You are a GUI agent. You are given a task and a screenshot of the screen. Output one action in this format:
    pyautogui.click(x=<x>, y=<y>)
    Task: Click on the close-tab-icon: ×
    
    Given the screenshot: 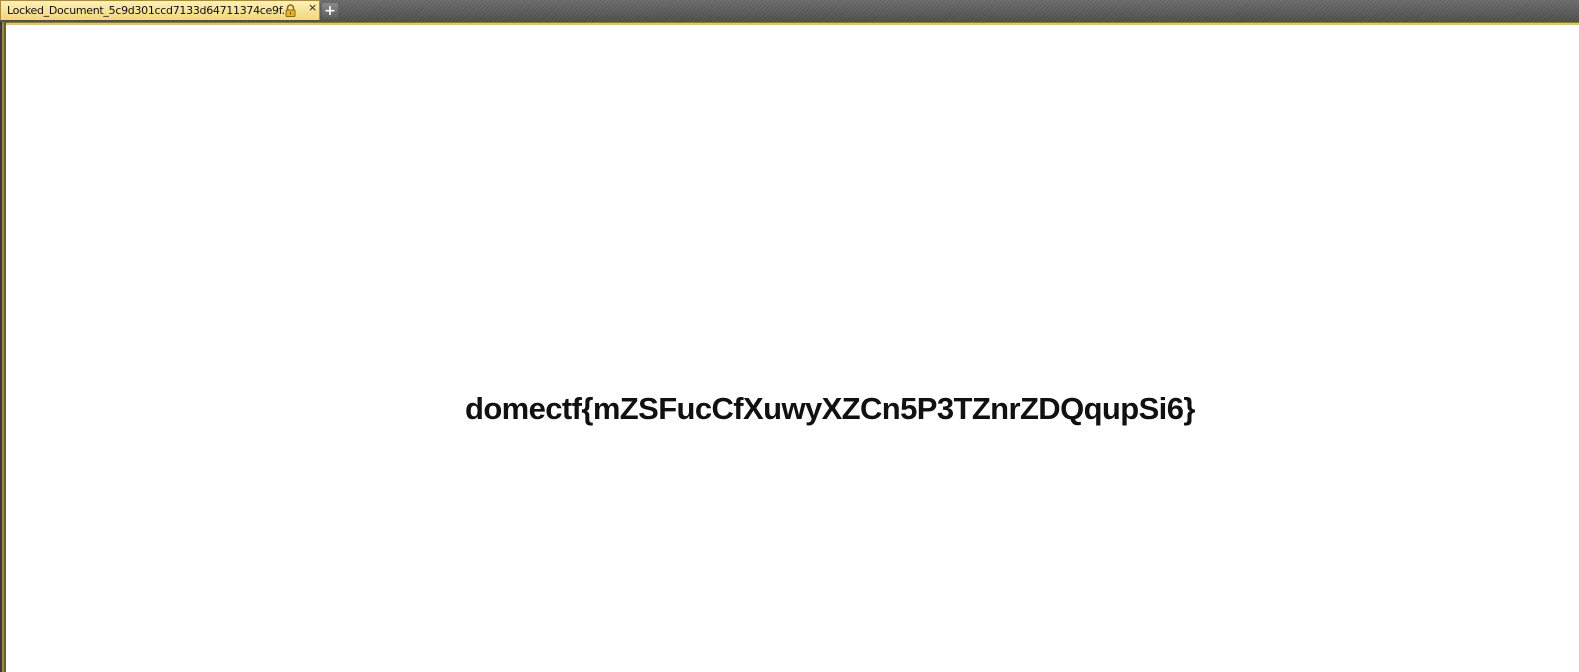 What is the action you would take?
    pyautogui.click(x=312, y=7)
    